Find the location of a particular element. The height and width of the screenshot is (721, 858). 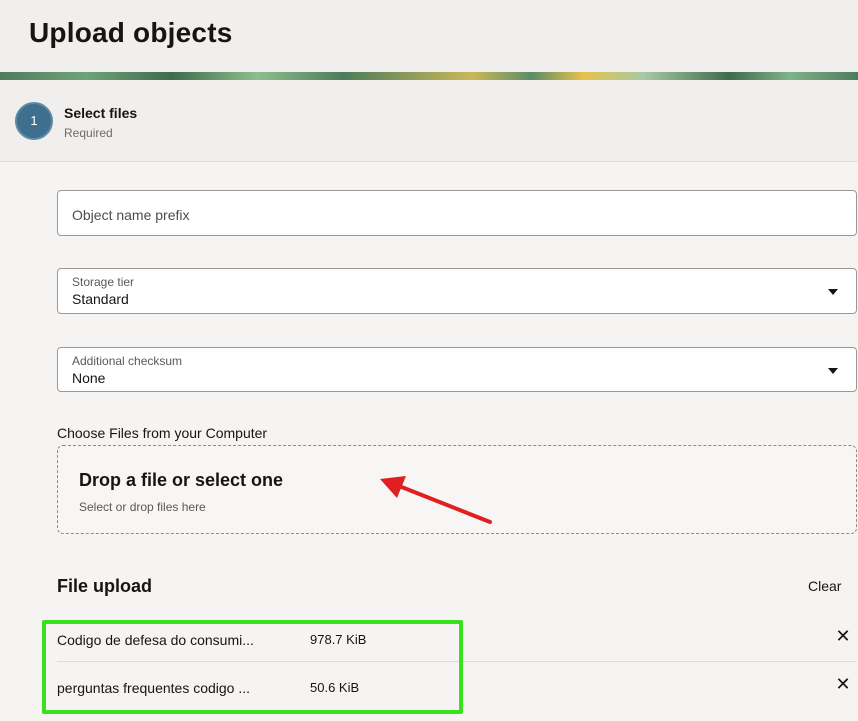

object-name-prefix-input: Object name prefix is located at coordinates (457, 213).